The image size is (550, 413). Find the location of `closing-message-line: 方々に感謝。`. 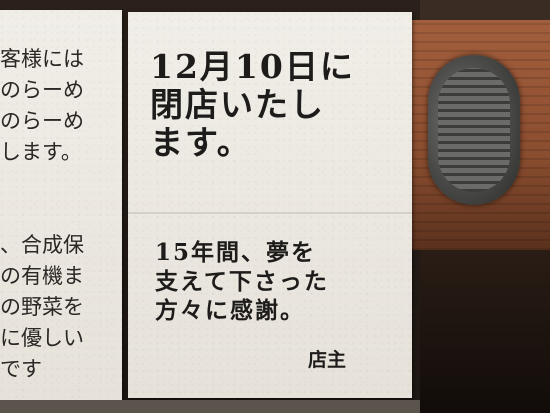

closing-message-line: 方々に感謝。 is located at coordinates (230, 310).